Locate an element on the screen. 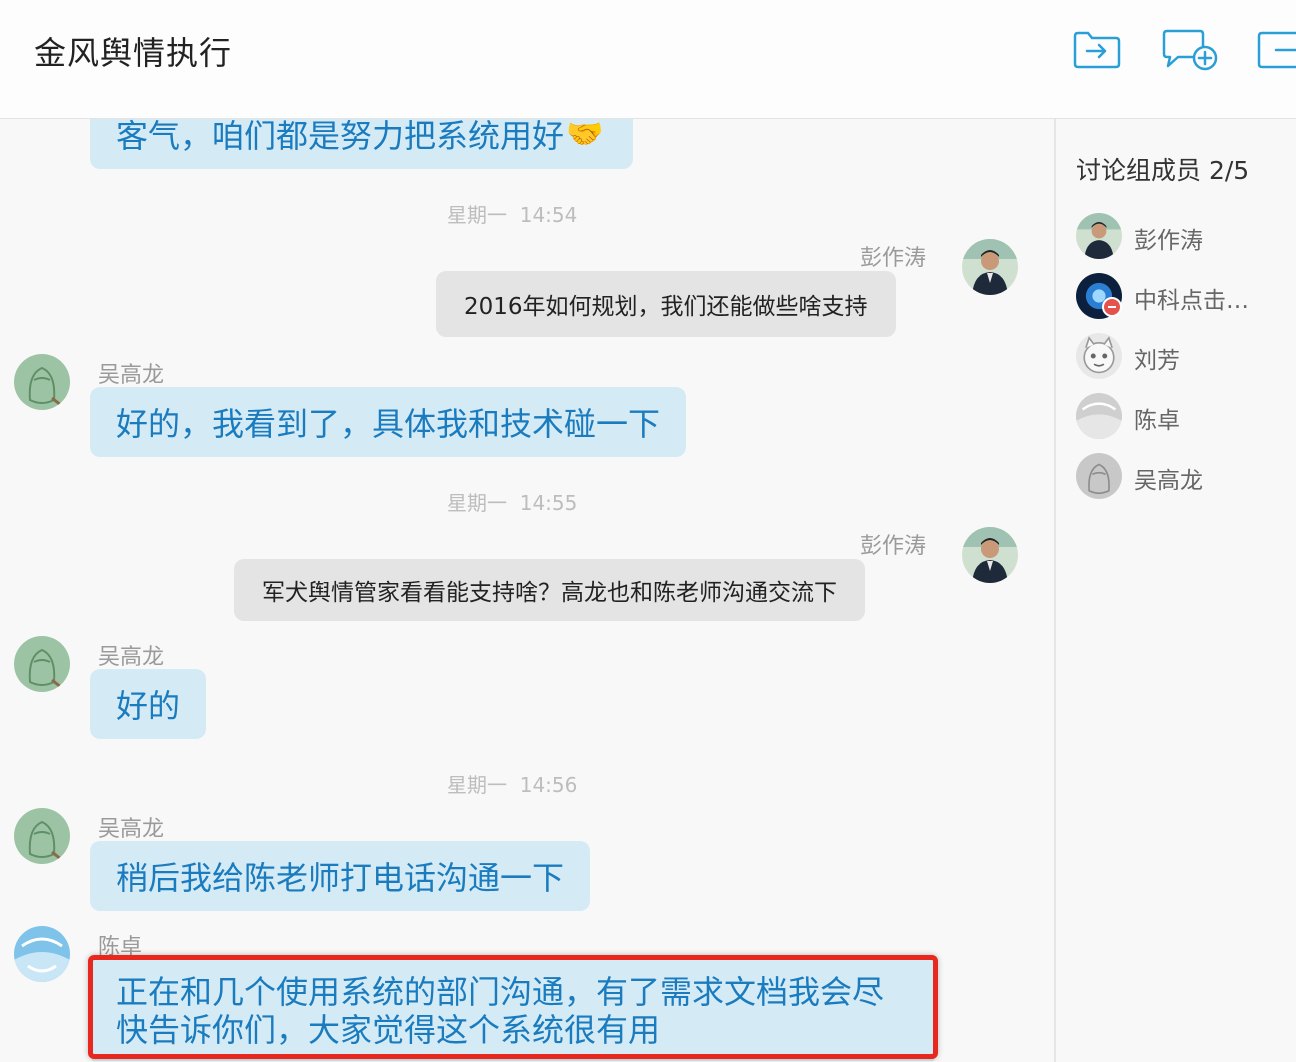  message-text: 好的，我看到了，具体我和技术碰一下 is located at coordinates (388, 424).